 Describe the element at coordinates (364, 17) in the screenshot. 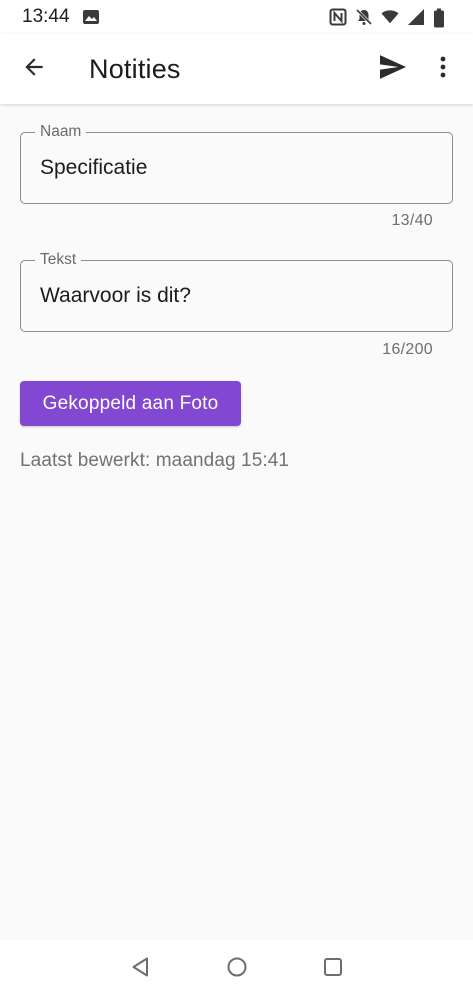

I see `bell-off-icon` at that location.